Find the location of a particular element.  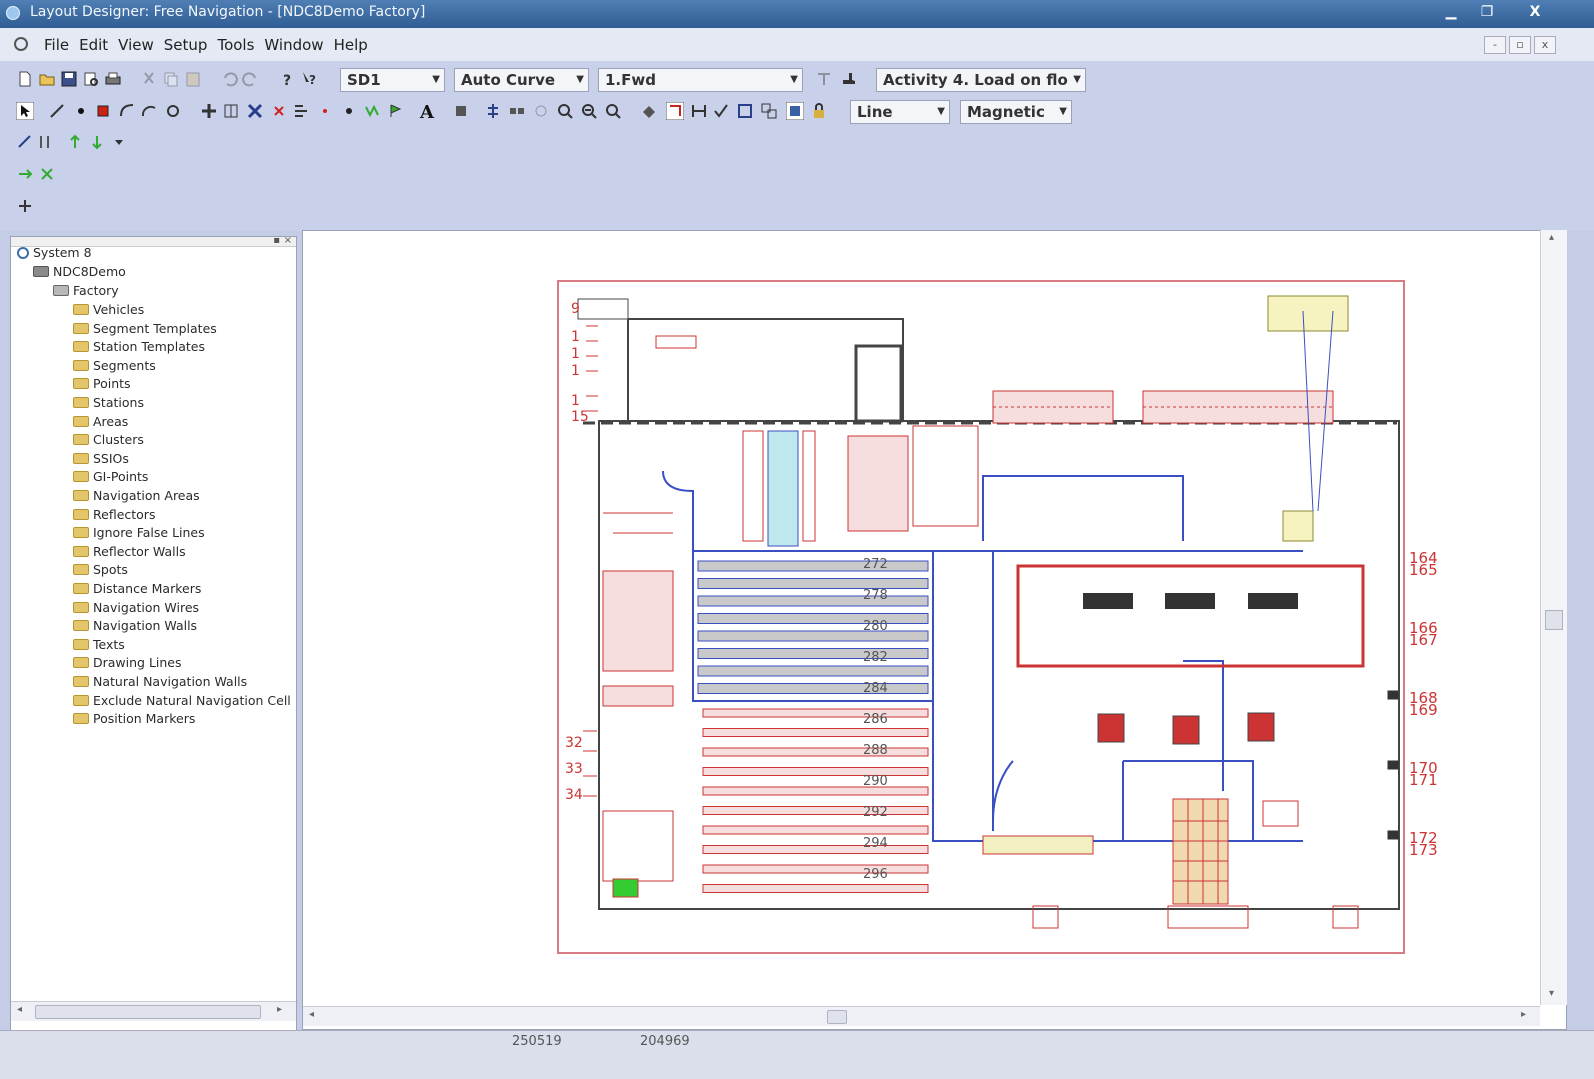

point-icon is located at coordinates (81, 111).